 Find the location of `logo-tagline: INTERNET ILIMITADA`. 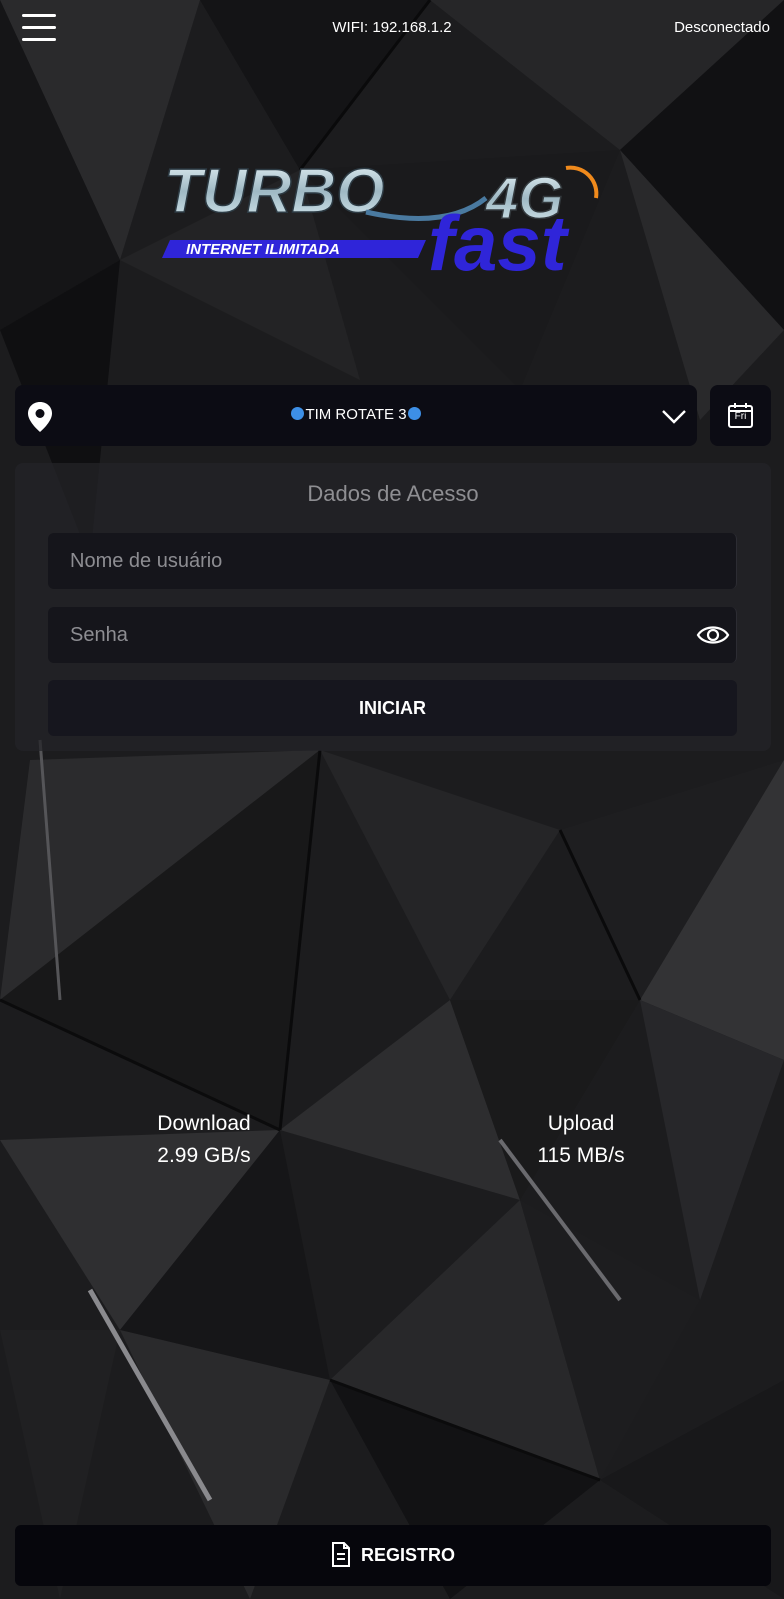

logo-tagline: INTERNET ILIMITADA is located at coordinates (263, 249).